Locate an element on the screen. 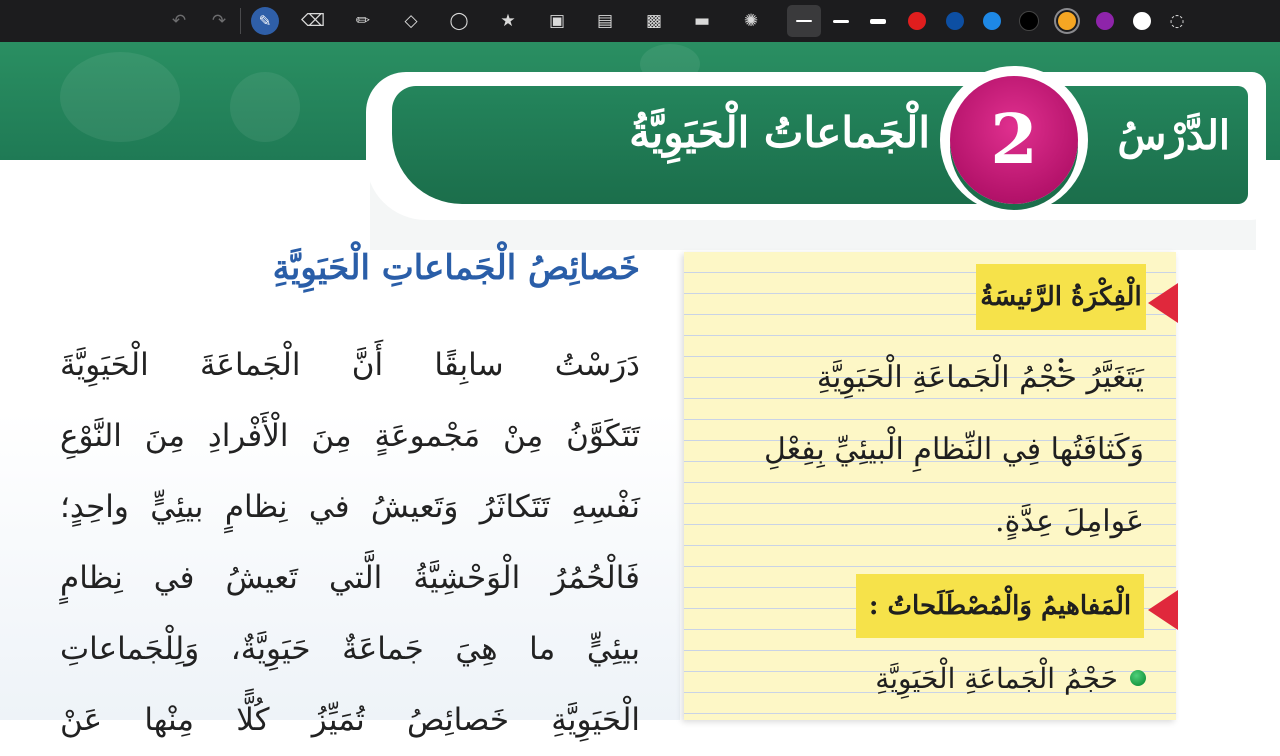  decorative-animal is located at coordinates (265, 107).